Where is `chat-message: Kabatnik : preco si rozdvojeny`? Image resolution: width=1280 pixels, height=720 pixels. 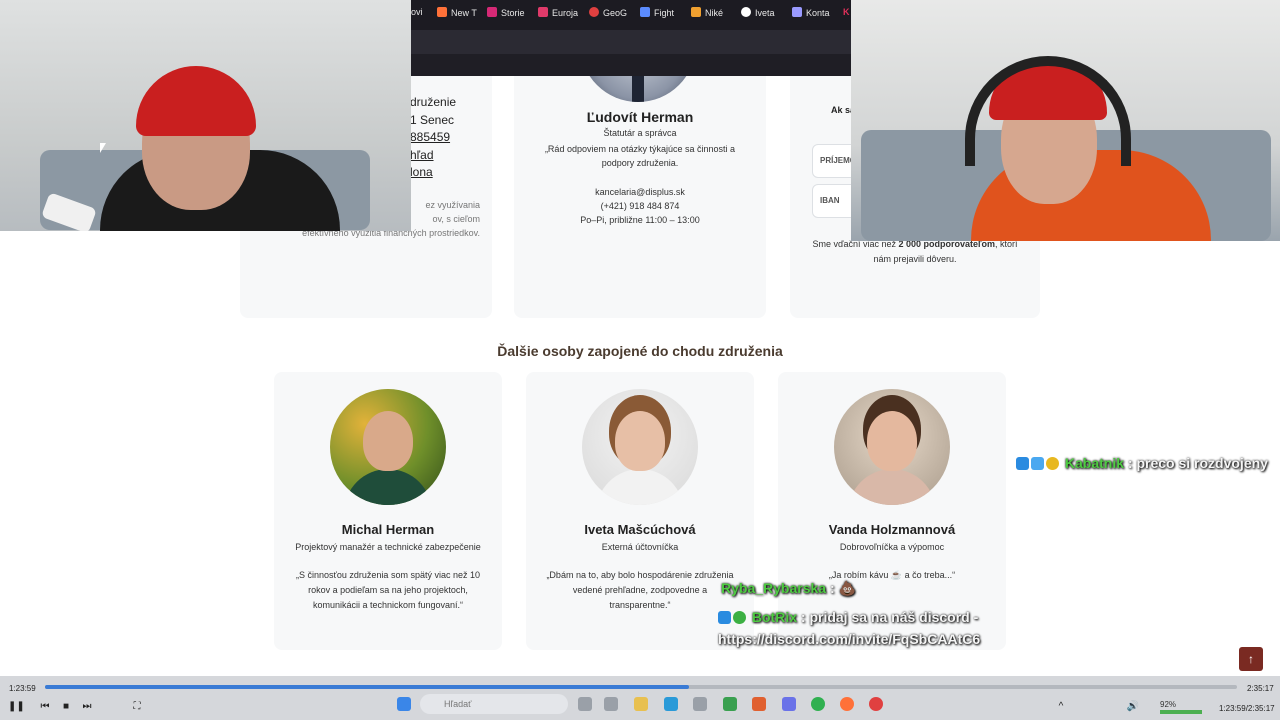 chat-message: Kabatnik : preco si rozdvojeny is located at coordinates (1142, 463).